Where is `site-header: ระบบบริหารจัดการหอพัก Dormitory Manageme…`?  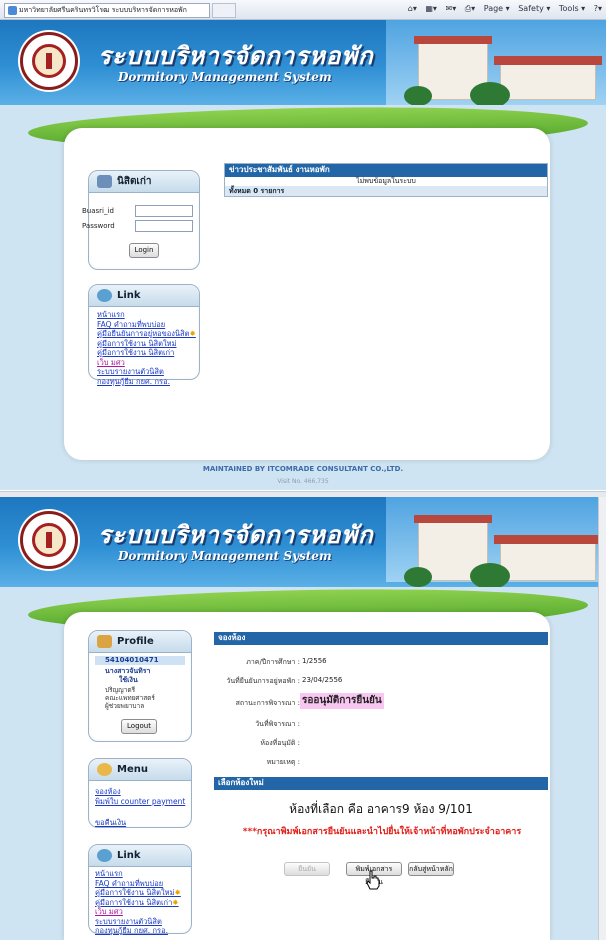
site-header: ระบบบริหารจัดการหอพัก Dormitory Manageme… is located at coordinates (303, 62).